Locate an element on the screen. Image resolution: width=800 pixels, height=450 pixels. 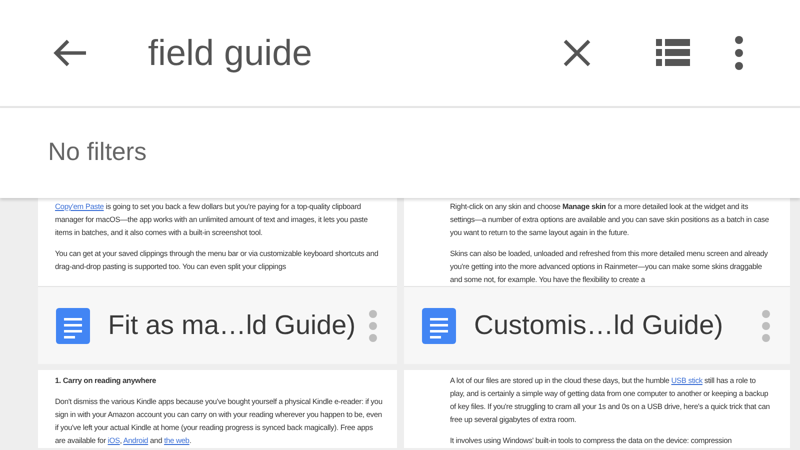
document-title: Fit as ma…ld Guide) is located at coordinates (232, 325).